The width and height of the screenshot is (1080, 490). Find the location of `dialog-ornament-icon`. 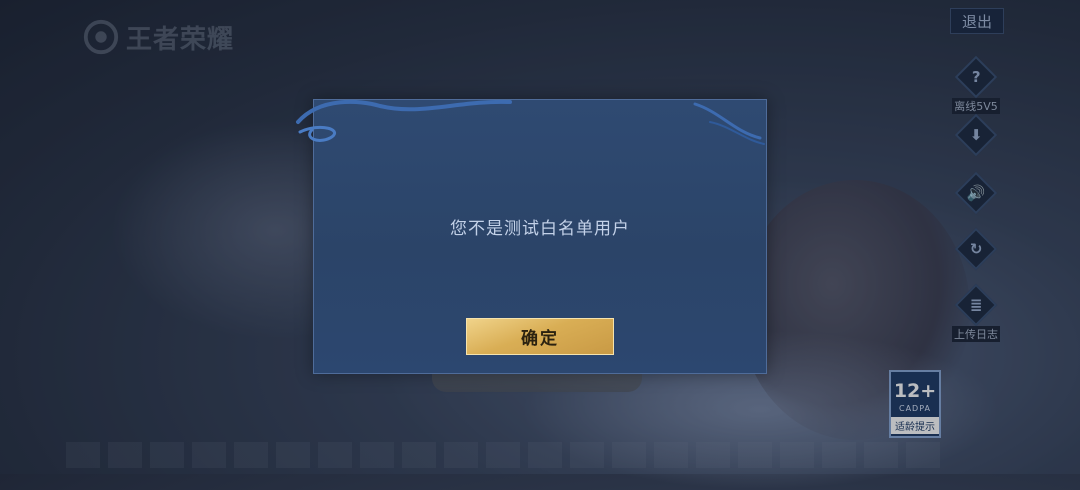

dialog-ornament-icon is located at coordinates (530, 122).